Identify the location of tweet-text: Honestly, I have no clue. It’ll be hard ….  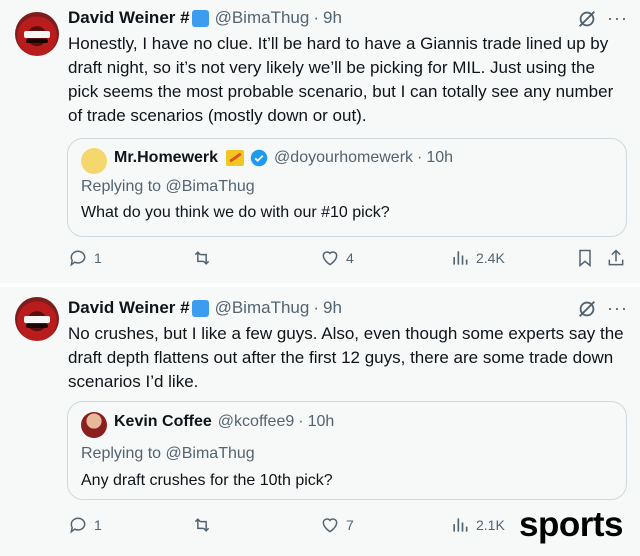
(341, 79).